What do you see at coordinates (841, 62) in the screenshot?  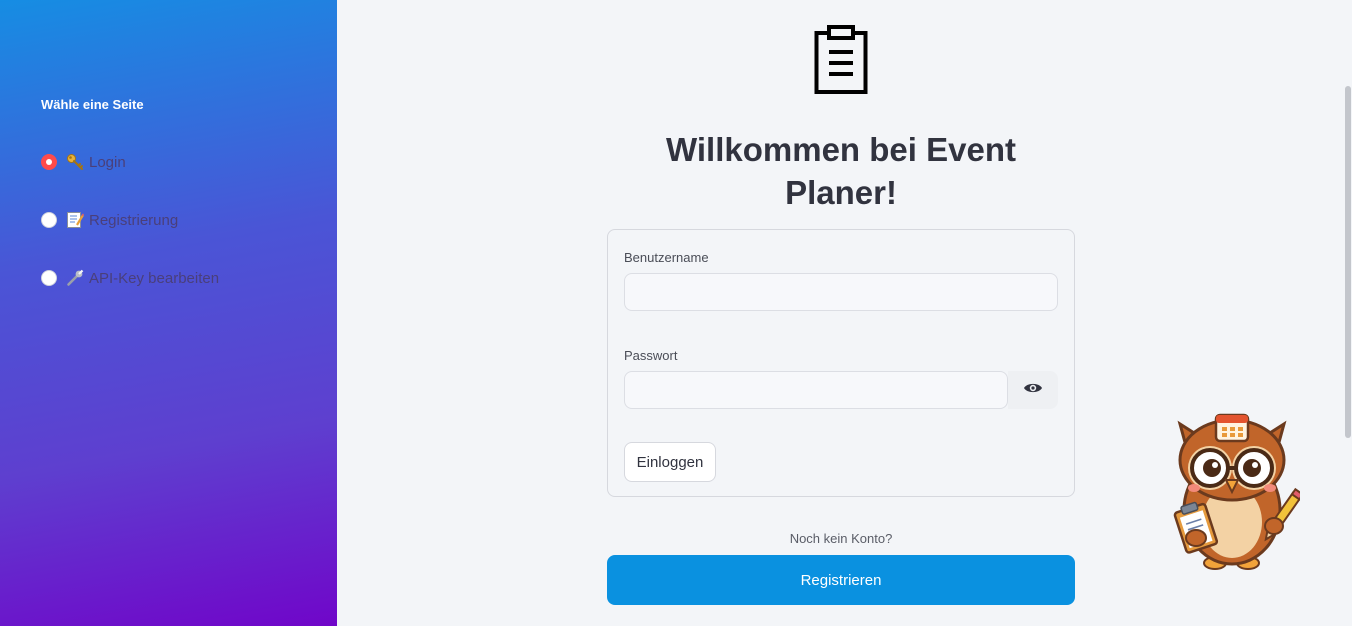 I see `clipboard-icon` at bounding box center [841, 62].